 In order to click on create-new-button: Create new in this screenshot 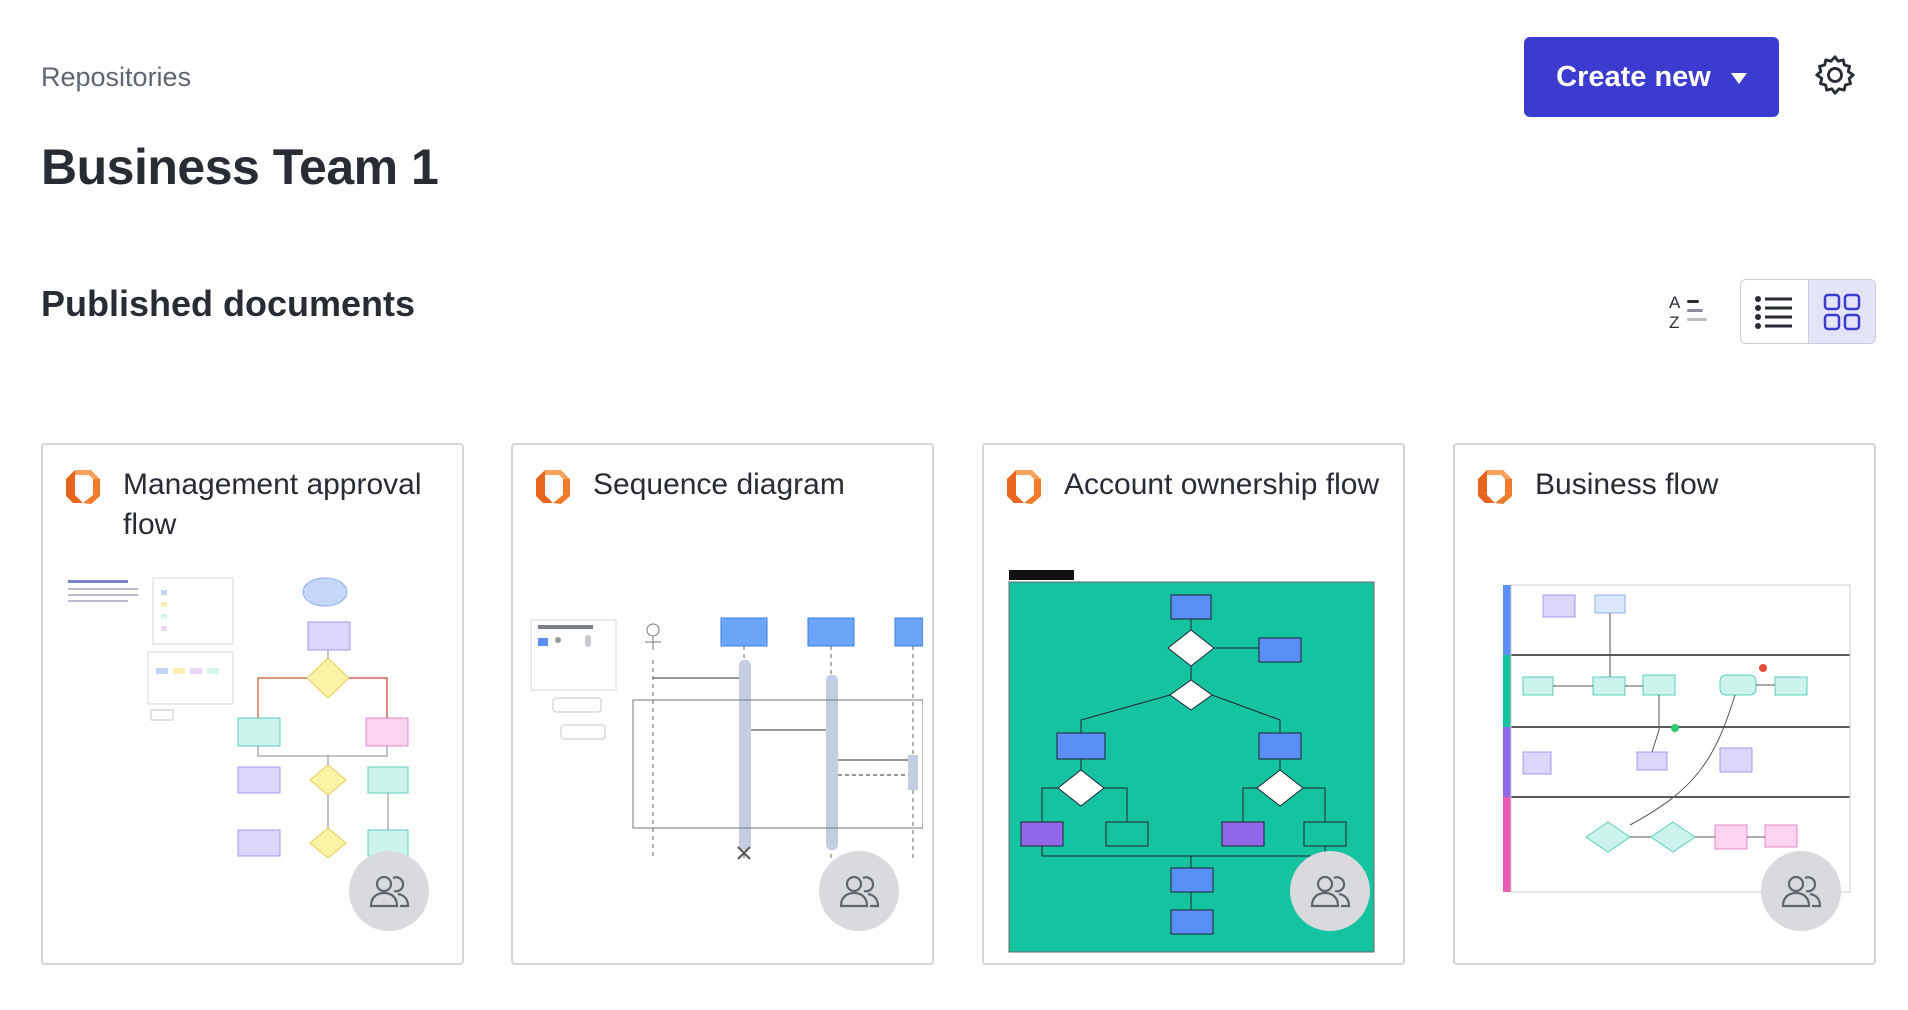, I will do `click(1651, 77)`.